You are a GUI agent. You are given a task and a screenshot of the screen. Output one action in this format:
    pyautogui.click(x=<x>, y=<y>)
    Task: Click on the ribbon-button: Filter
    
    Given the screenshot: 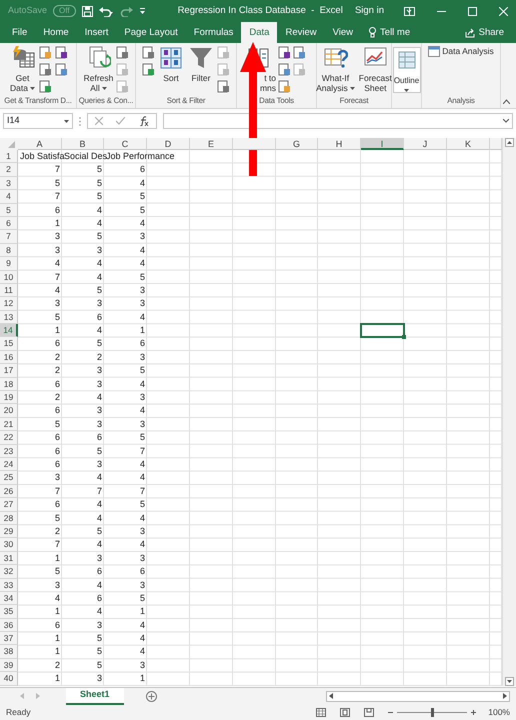 What is the action you would take?
    pyautogui.click(x=201, y=64)
    